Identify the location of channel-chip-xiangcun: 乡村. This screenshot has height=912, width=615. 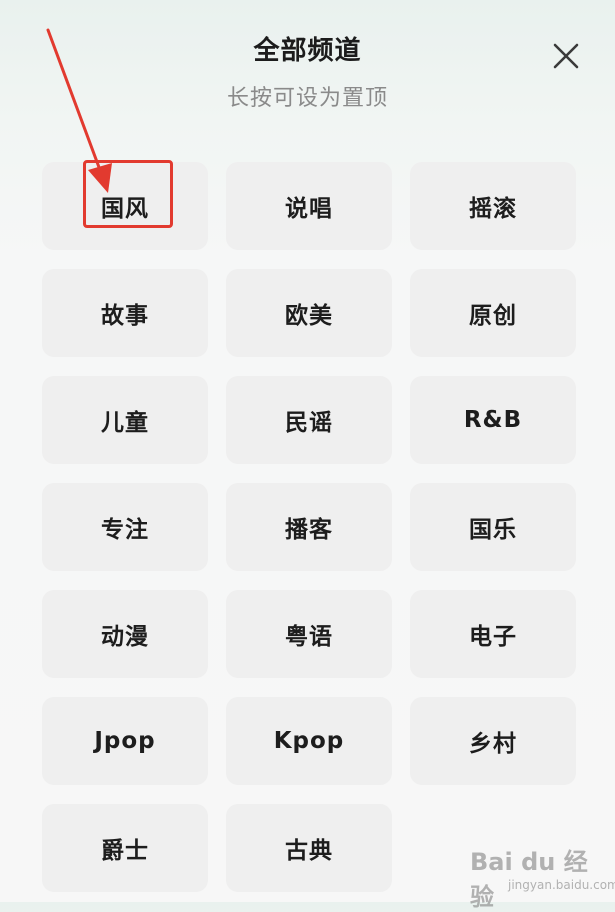
(493, 741).